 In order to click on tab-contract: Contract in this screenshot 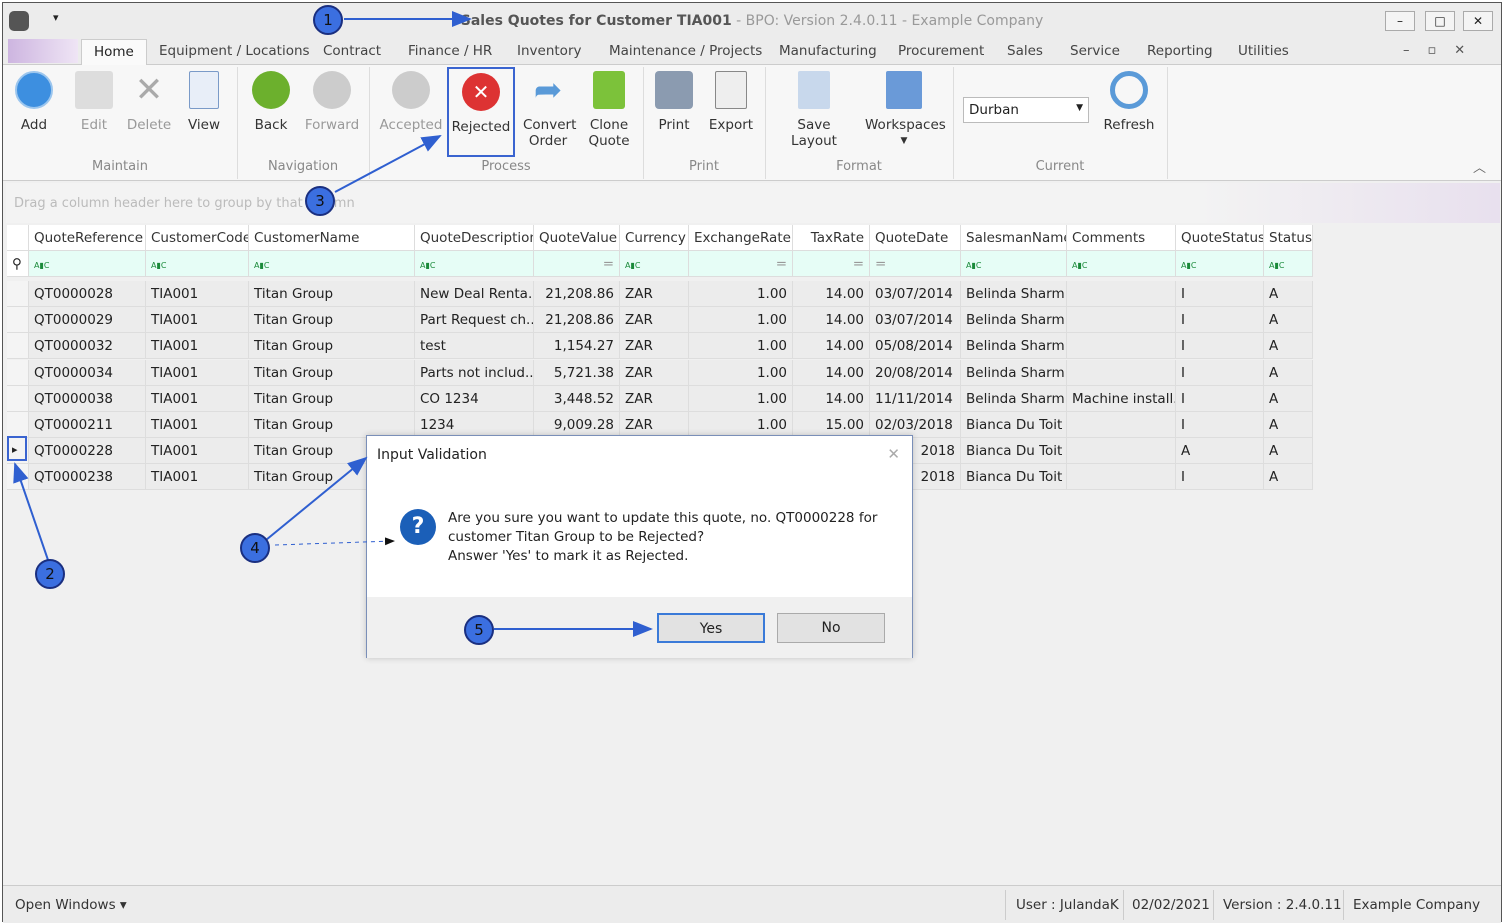, I will do `click(352, 51)`.